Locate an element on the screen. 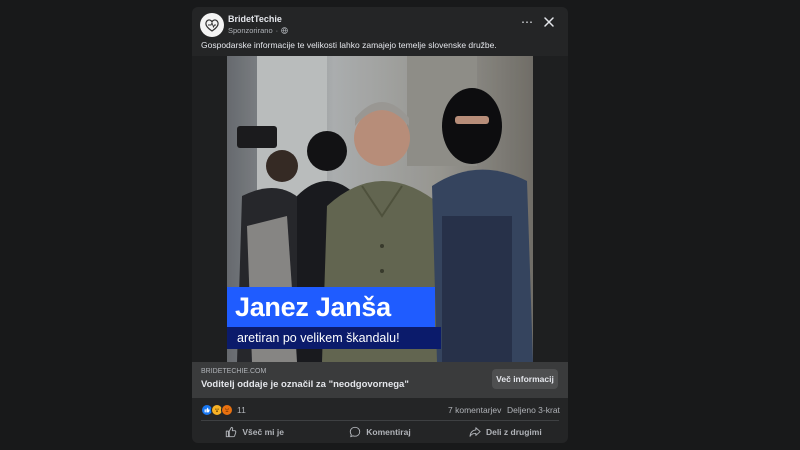 This screenshot has height=450, width=800. learn-more-button: Več informacij is located at coordinates (525, 379).